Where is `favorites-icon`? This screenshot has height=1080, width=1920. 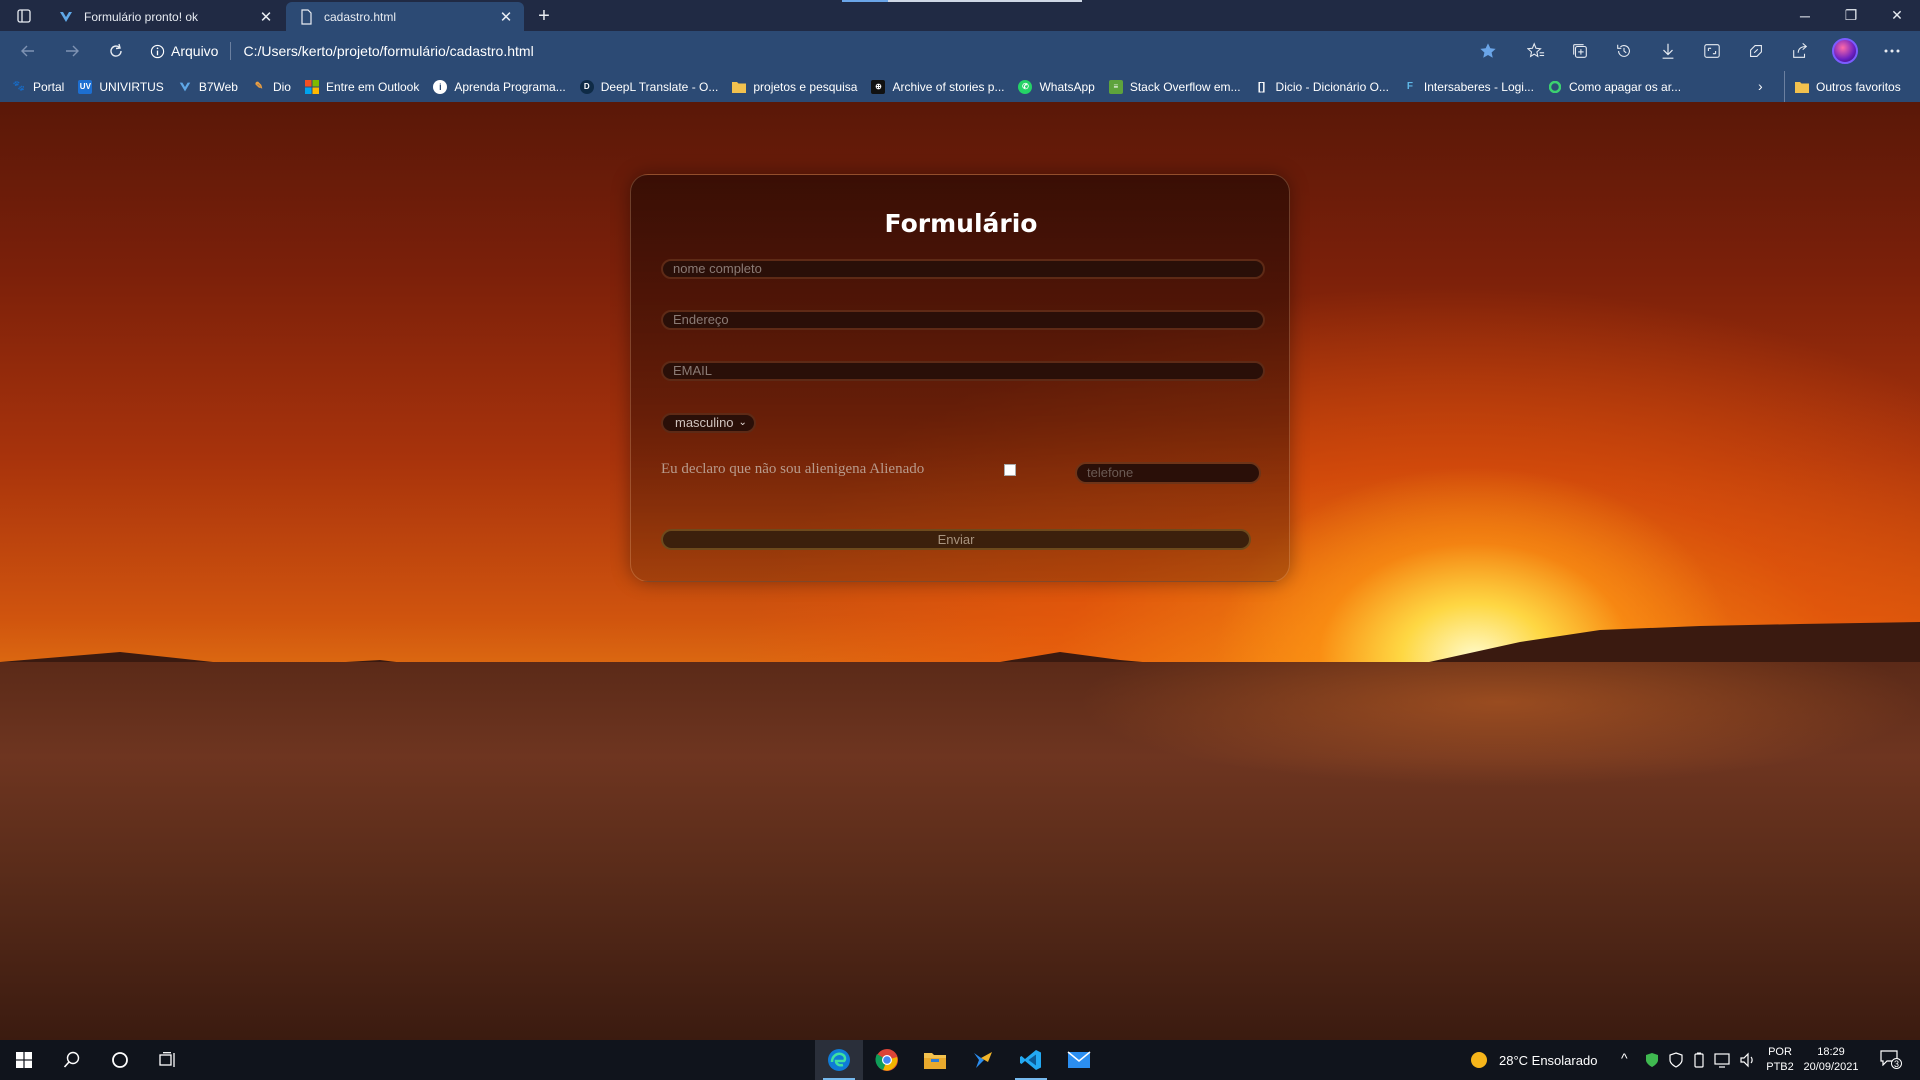
favorites-icon is located at coordinates (1536, 51).